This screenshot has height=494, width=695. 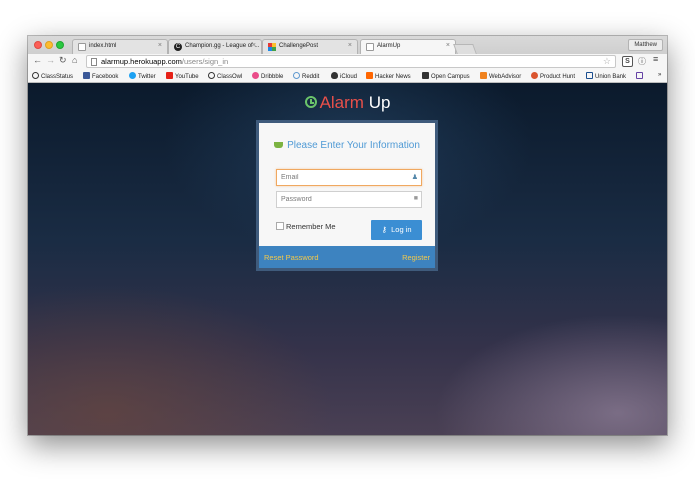 I want to click on user-icon: ♟, so click(x=414, y=177).